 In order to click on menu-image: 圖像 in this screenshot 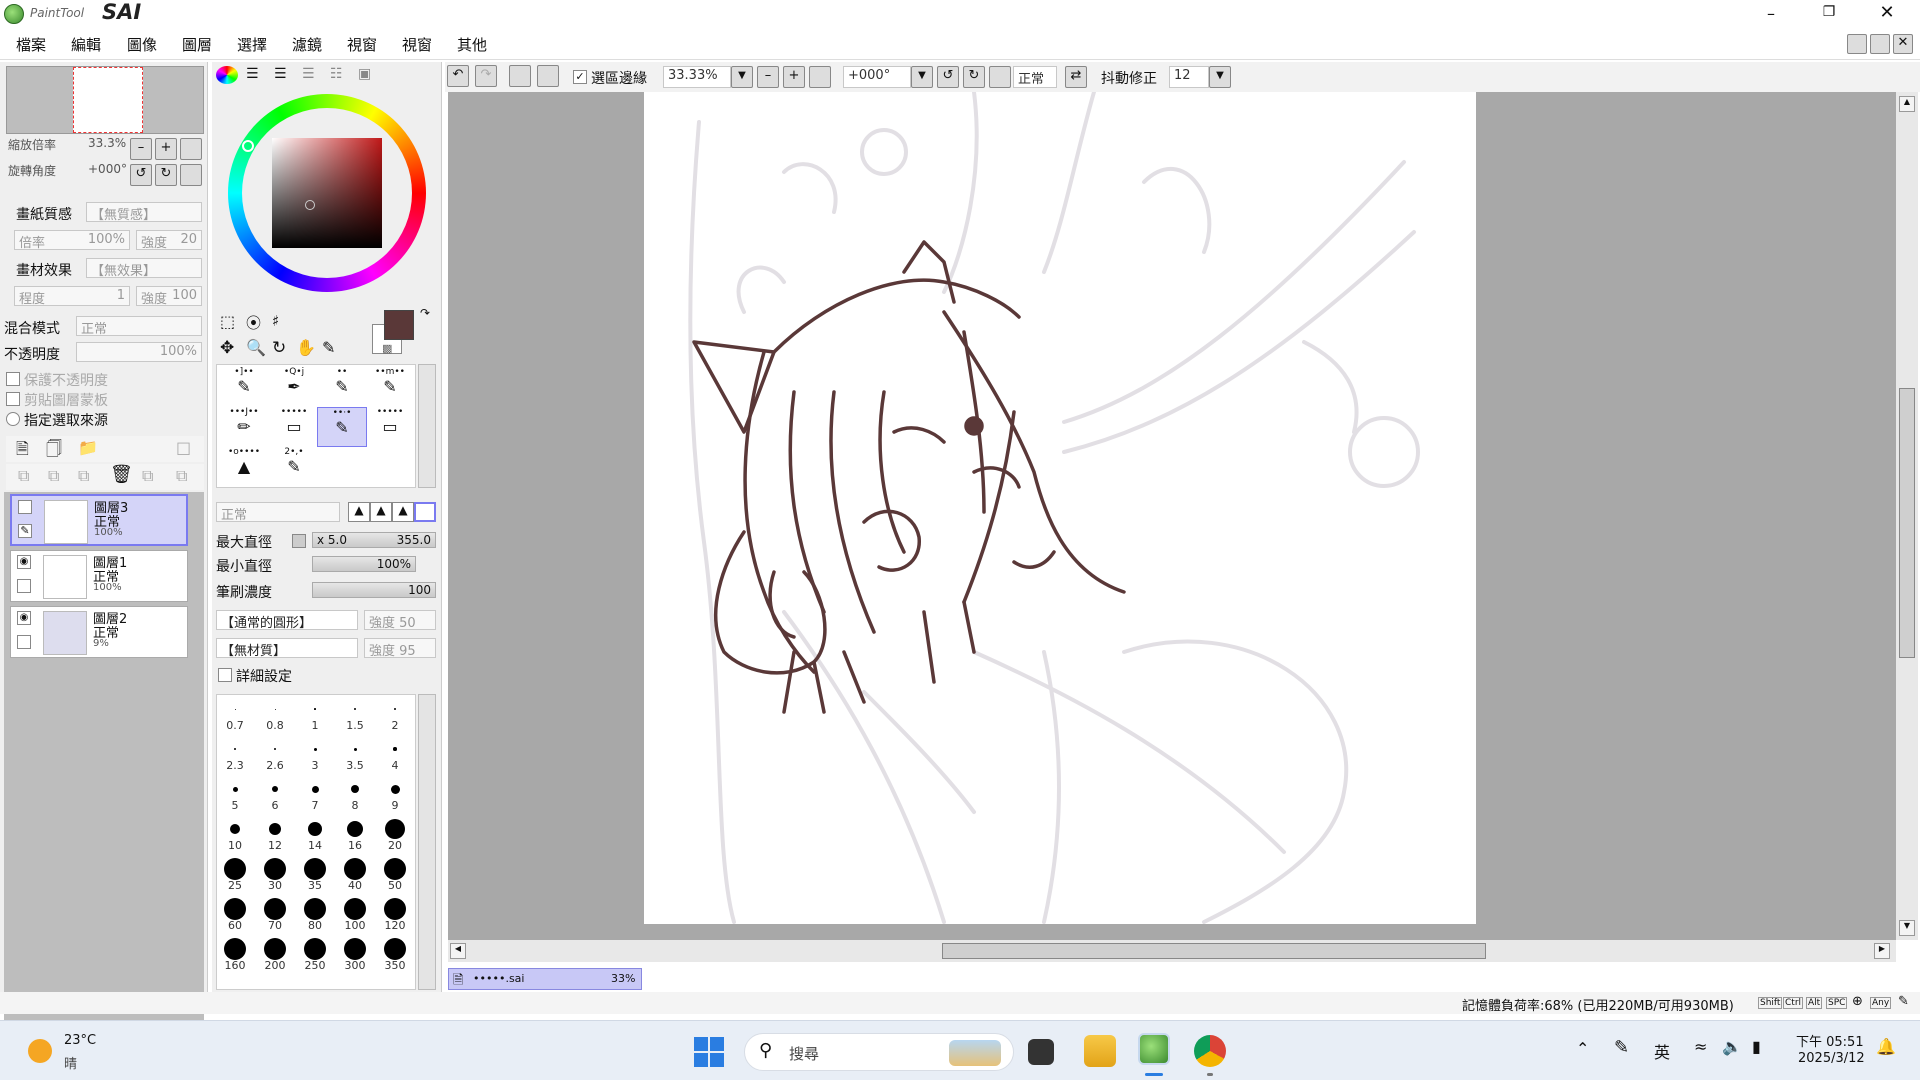, I will do `click(142, 44)`.